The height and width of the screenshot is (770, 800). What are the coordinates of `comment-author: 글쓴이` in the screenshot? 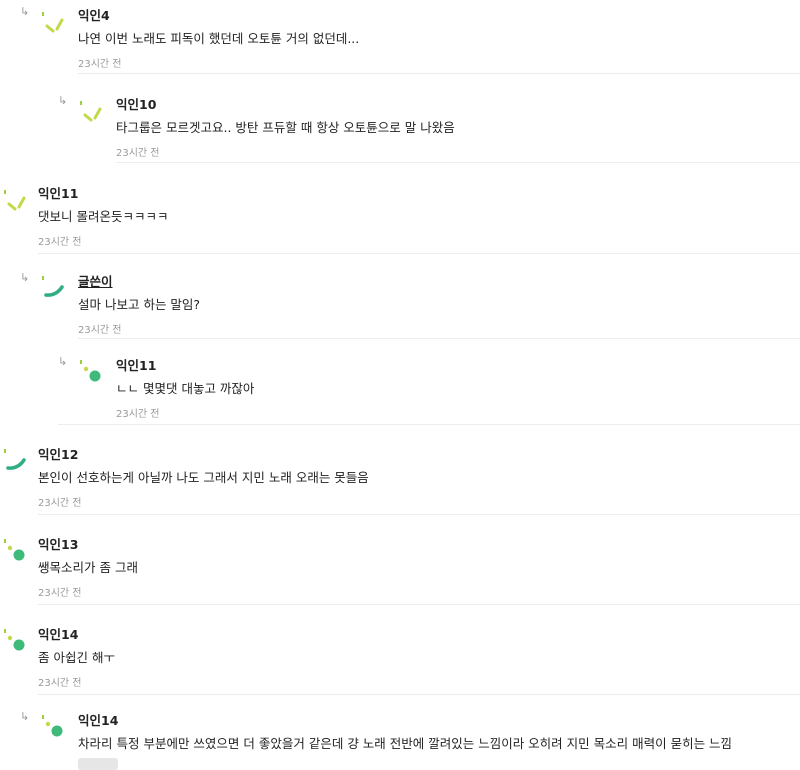 It's located at (95, 280).